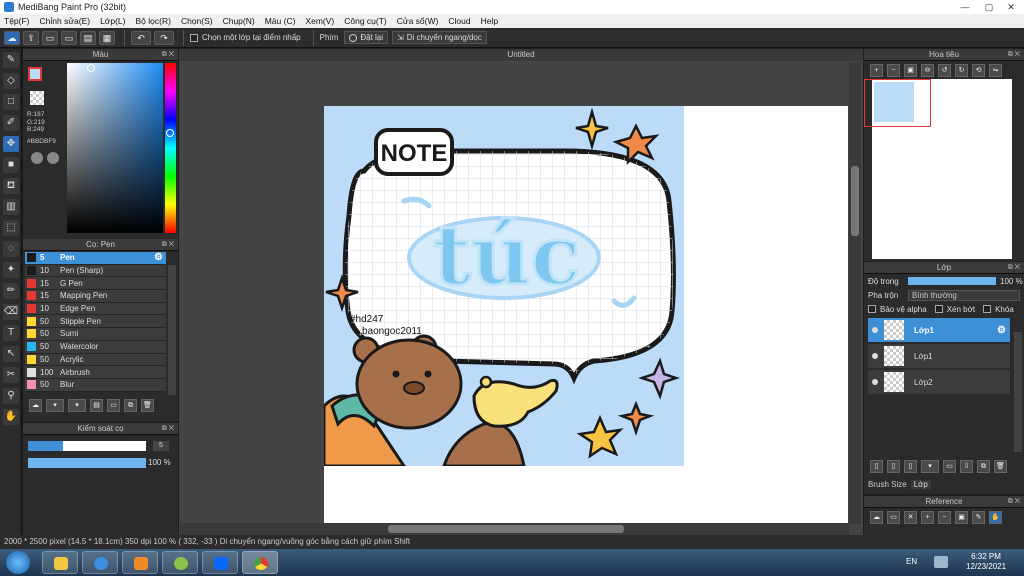  Describe the element at coordinates (978, 517) in the screenshot. I see `ref-eyedropper-icon: ✎` at that location.